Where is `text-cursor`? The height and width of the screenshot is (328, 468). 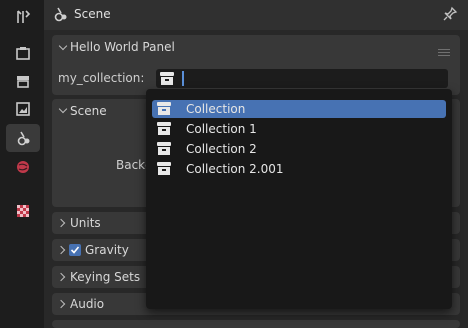 text-cursor is located at coordinates (183, 78).